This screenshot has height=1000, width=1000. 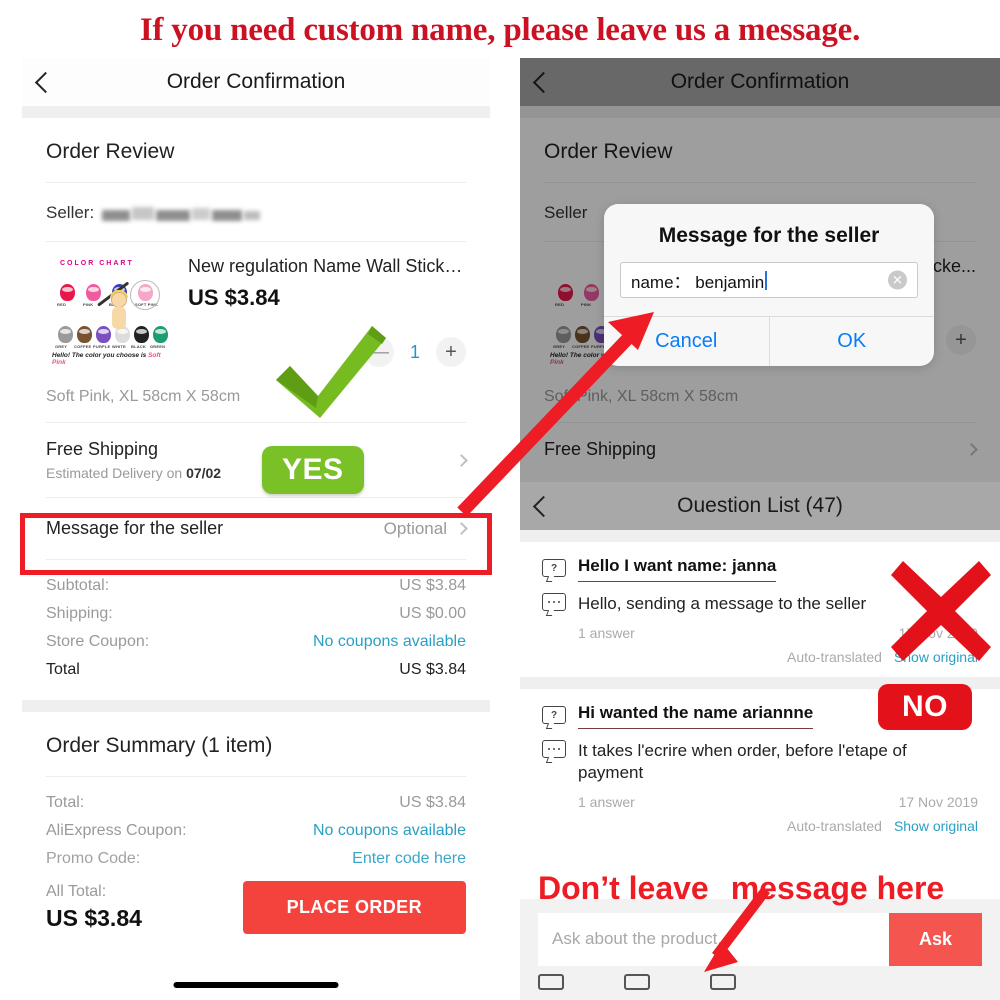 What do you see at coordinates (256, 831) in the screenshot?
I see `summary-row: AliExpress Coupon: No coupons available` at bounding box center [256, 831].